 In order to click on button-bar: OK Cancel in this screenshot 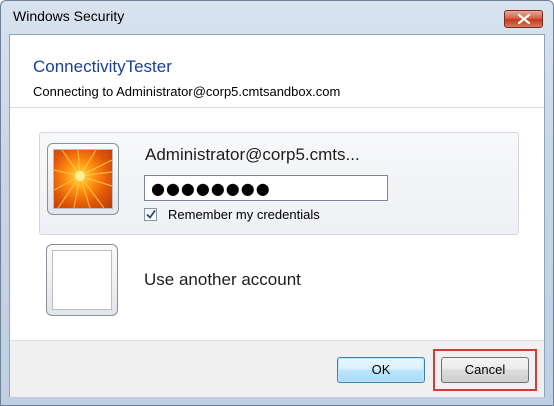, I will do `click(277, 368)`.